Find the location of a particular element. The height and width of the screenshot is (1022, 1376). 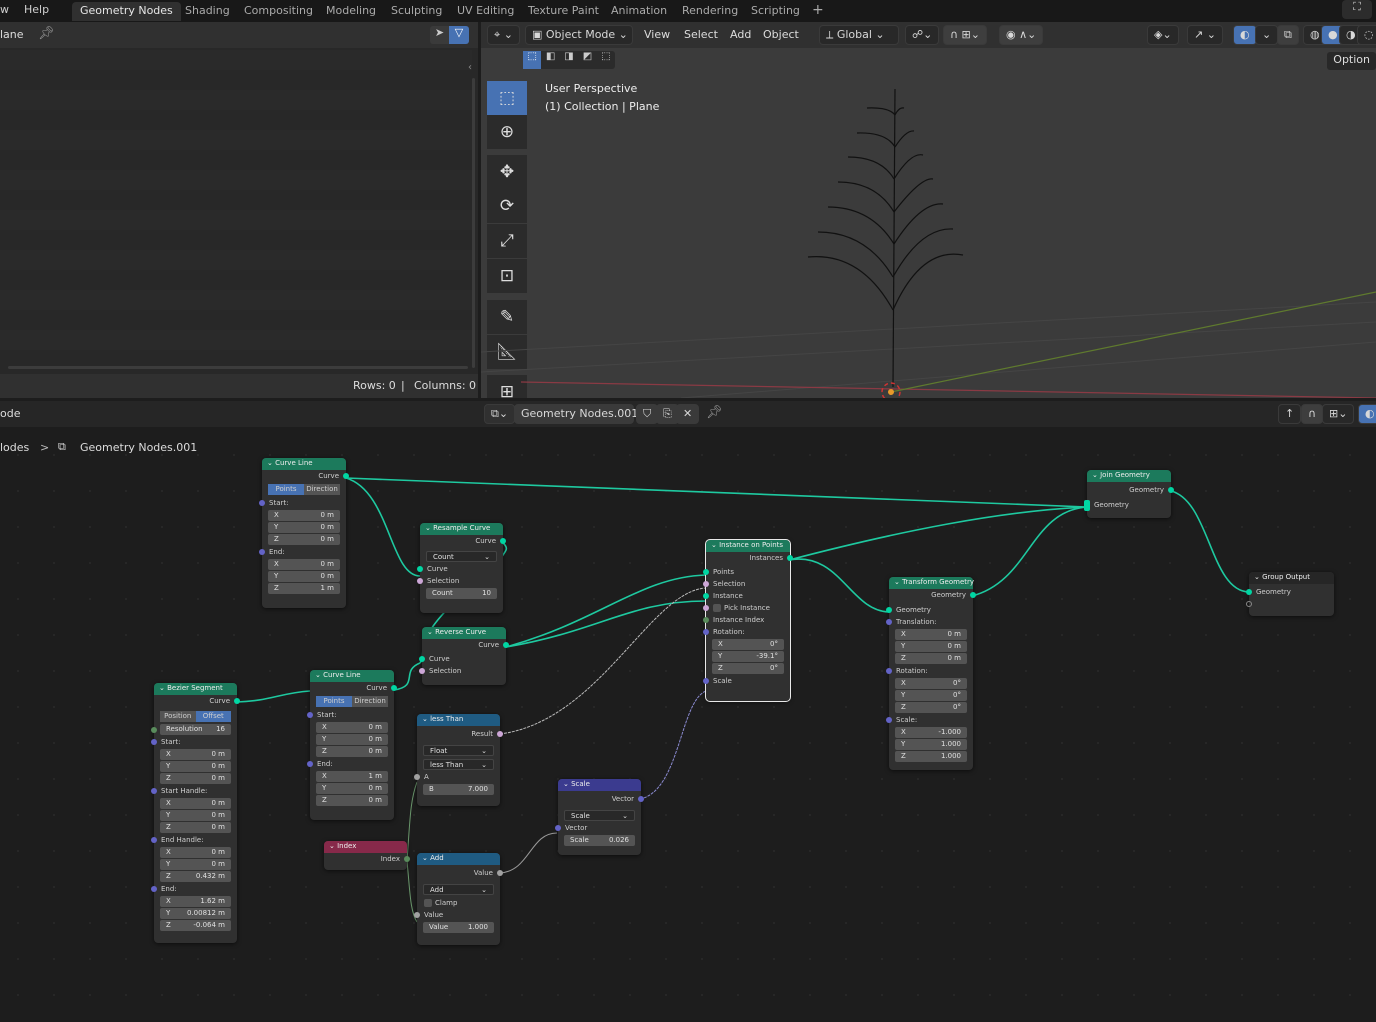

operation-dropdown: Scale ⌄ is located at coordinates (599, 815).